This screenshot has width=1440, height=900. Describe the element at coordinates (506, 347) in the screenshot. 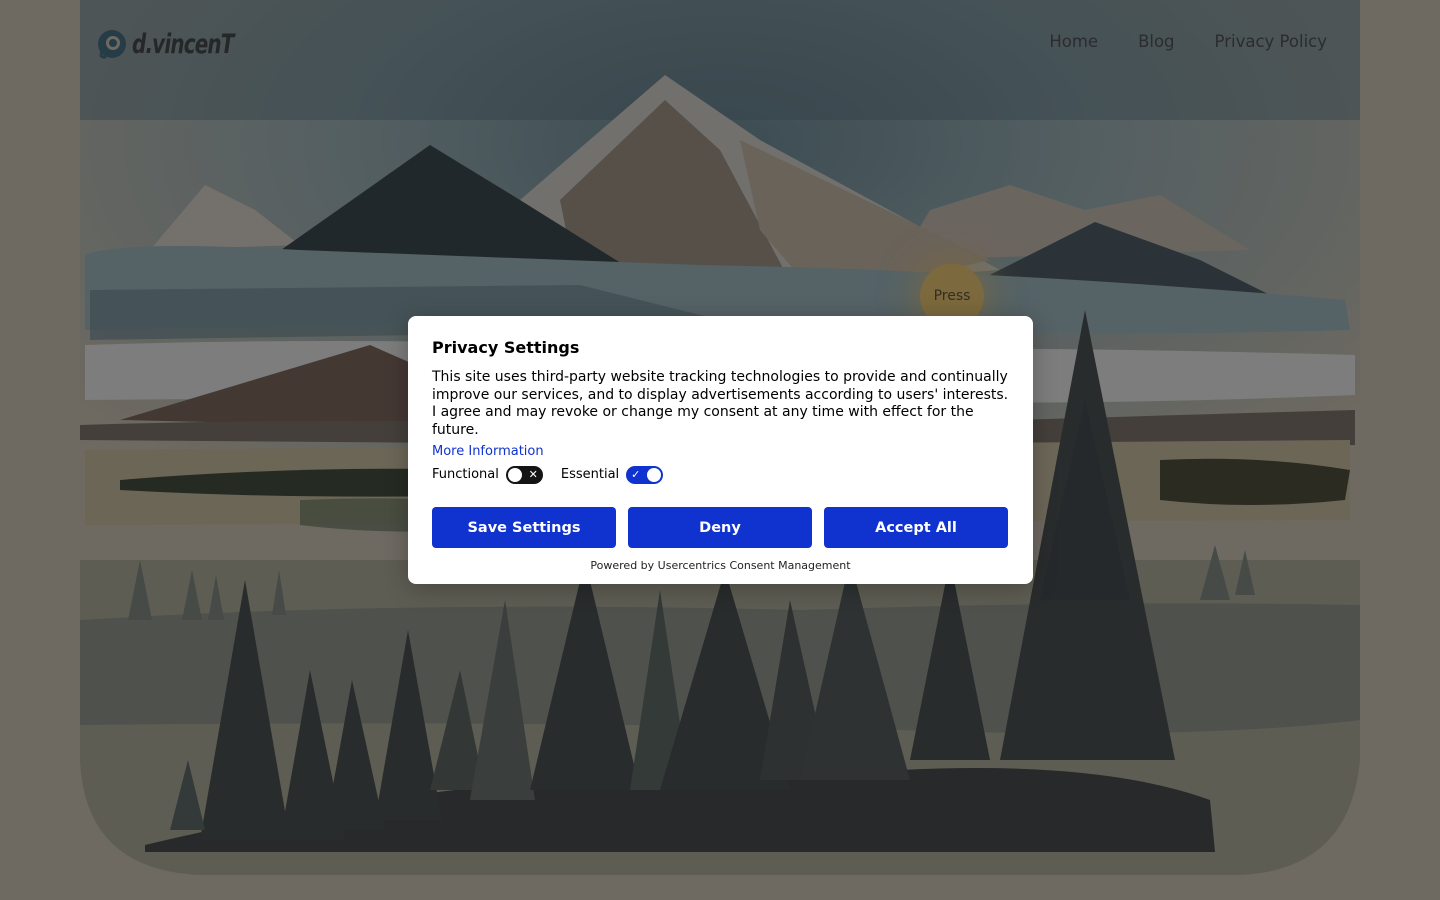

I see `dialog-title: Privacy Settings` at that location.